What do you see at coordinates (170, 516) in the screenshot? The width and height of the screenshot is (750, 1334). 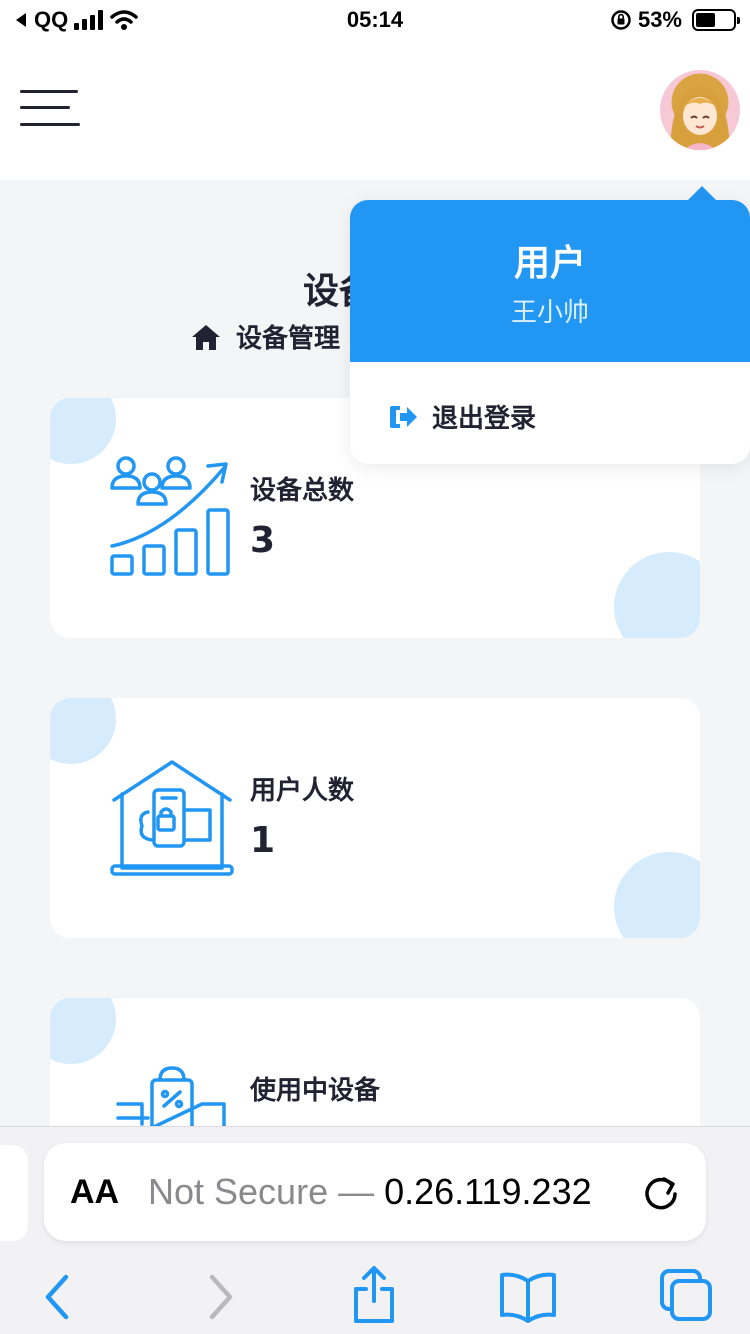 I see `growth-chart-icon` at bounding box center [170, 516].